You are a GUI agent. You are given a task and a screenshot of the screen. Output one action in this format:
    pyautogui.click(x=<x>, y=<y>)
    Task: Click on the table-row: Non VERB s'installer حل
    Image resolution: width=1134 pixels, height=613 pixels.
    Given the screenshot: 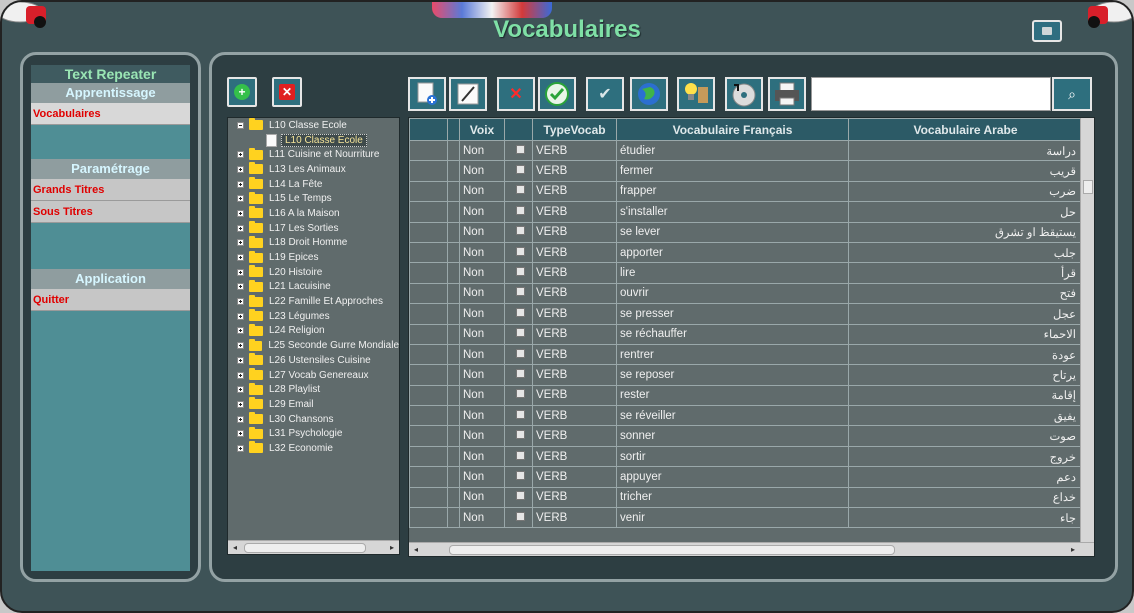 What is the action you would take?
    pyautogui.click(x=746, y=212)
    